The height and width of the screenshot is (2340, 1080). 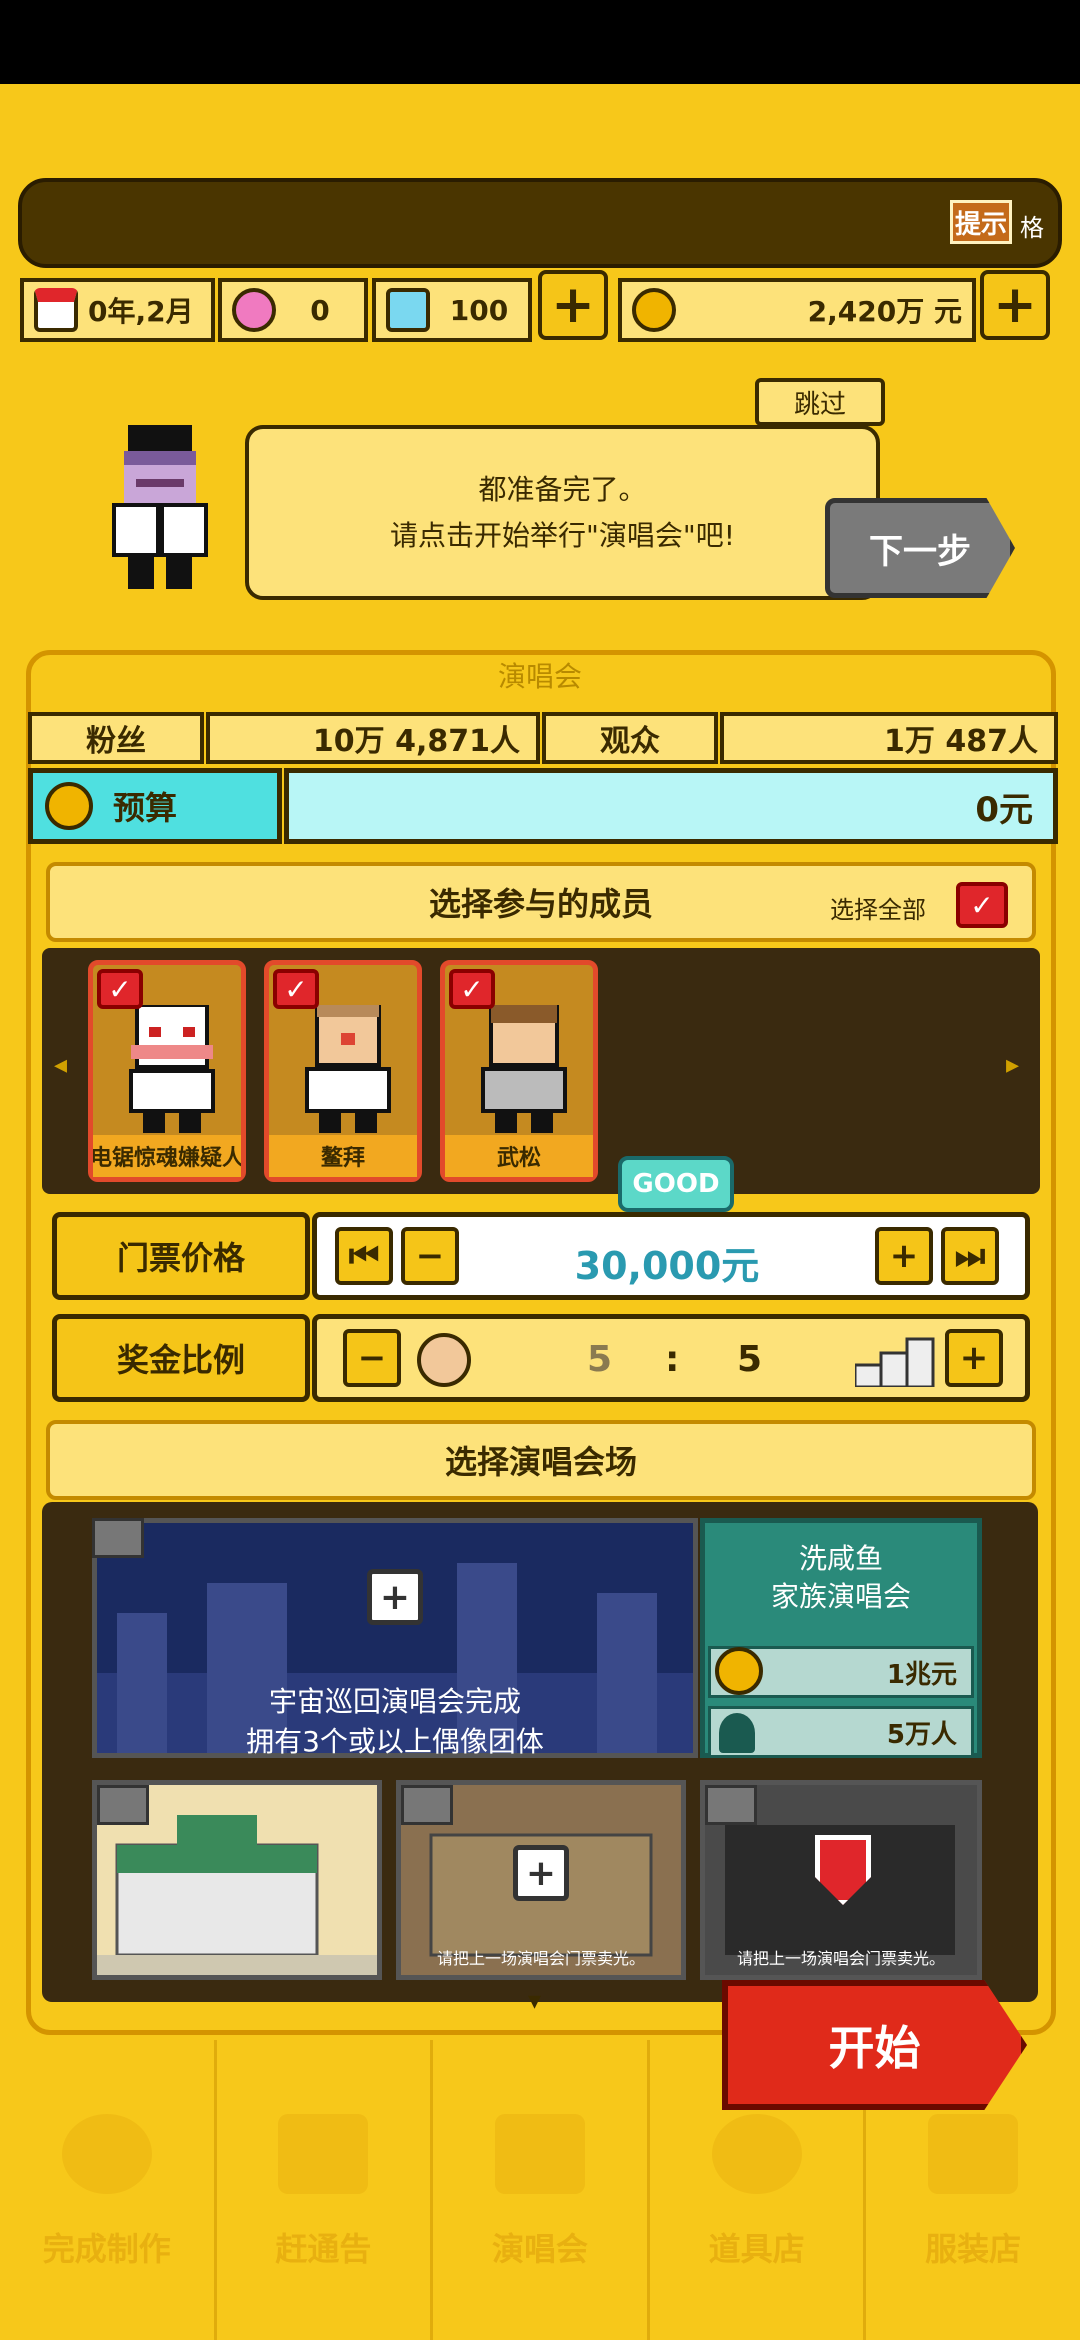 What do you see at coordinates (373, 738) in the screenshot?
I see `fans-value: 10万 4,871人` at bounding box center [373, 738].